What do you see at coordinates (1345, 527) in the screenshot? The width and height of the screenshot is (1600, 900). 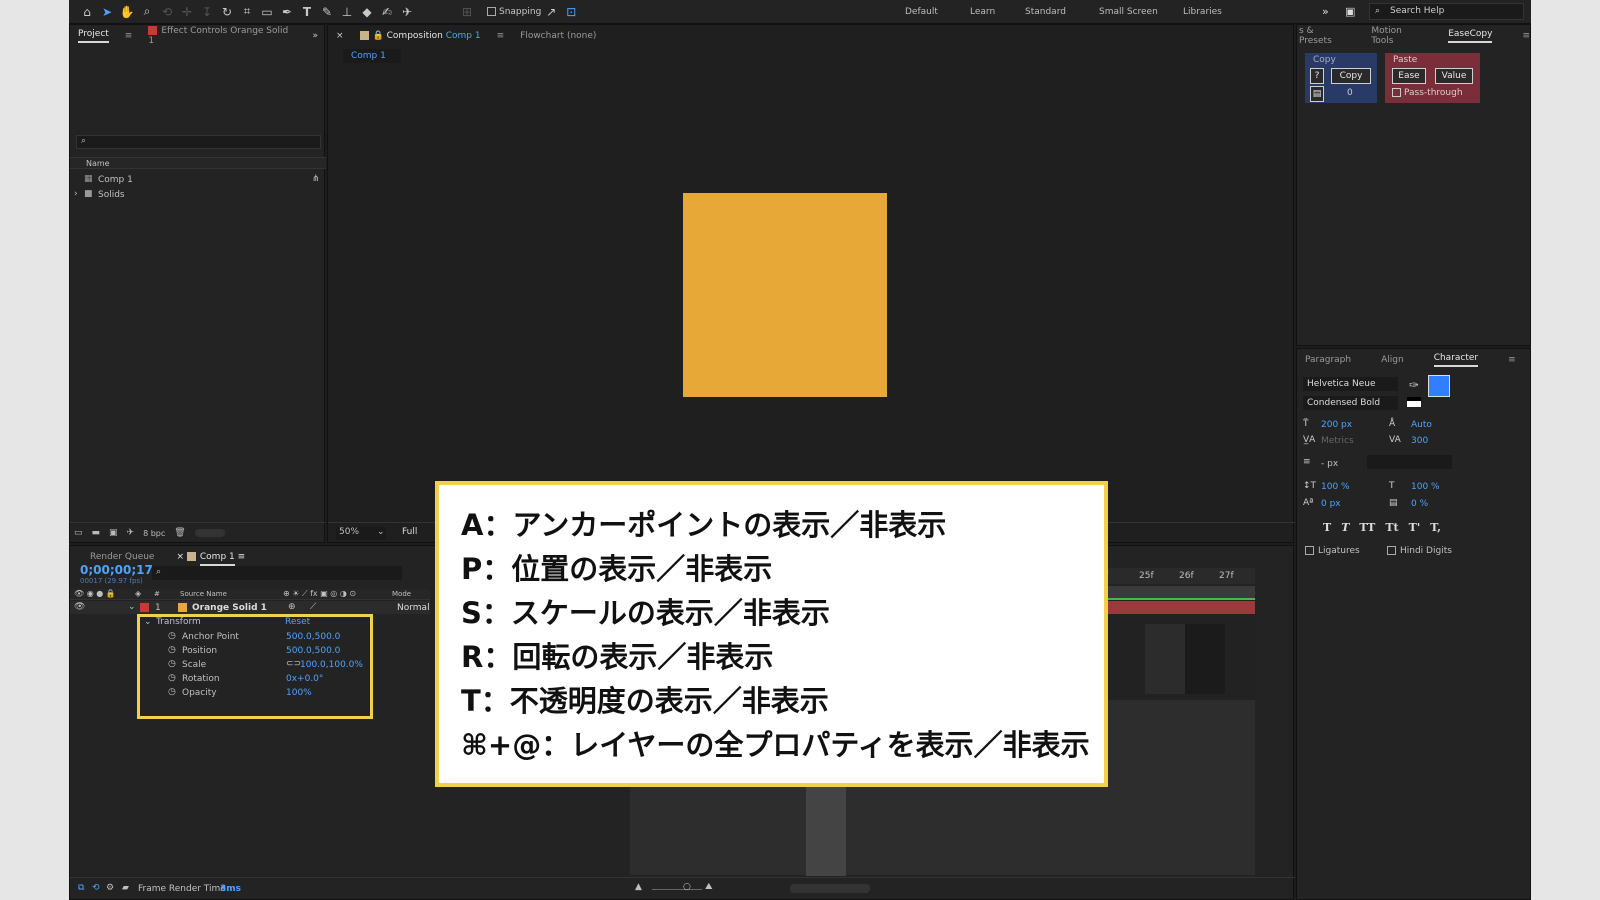 I see `faux-italic-button: T` at bounding box center [1345, 527].